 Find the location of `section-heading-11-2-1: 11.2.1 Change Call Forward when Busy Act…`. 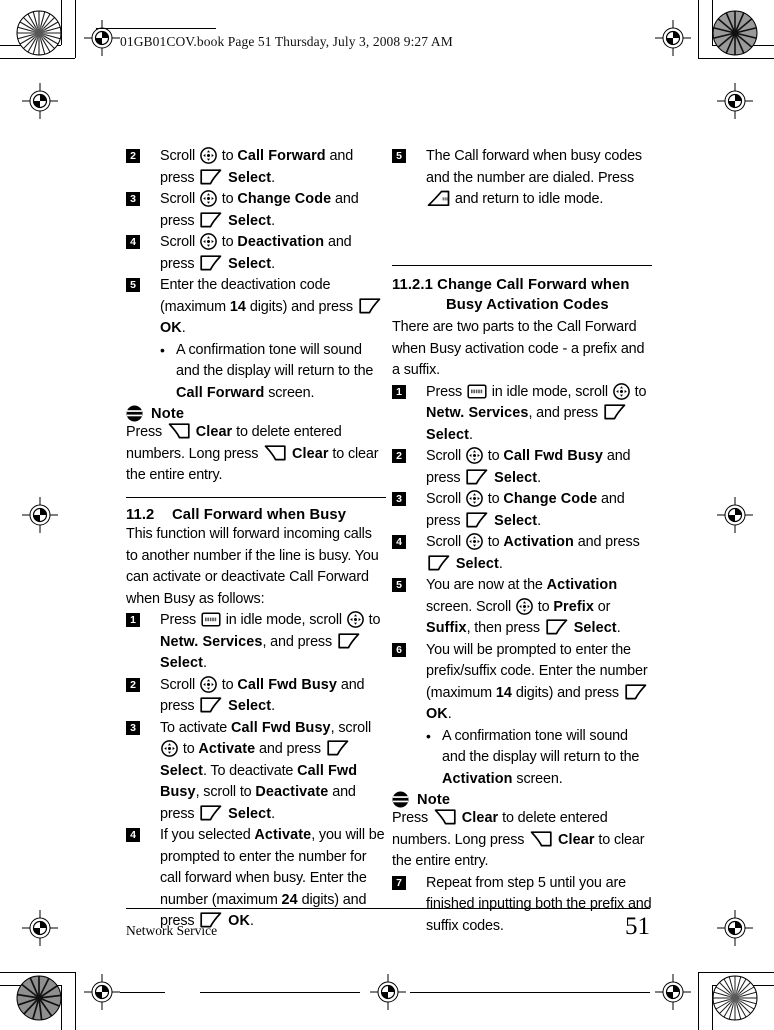

section-heading-11-2-1: 11.2.1 Change Call Forward when Busy Act… is located at coordinates (522, 295).